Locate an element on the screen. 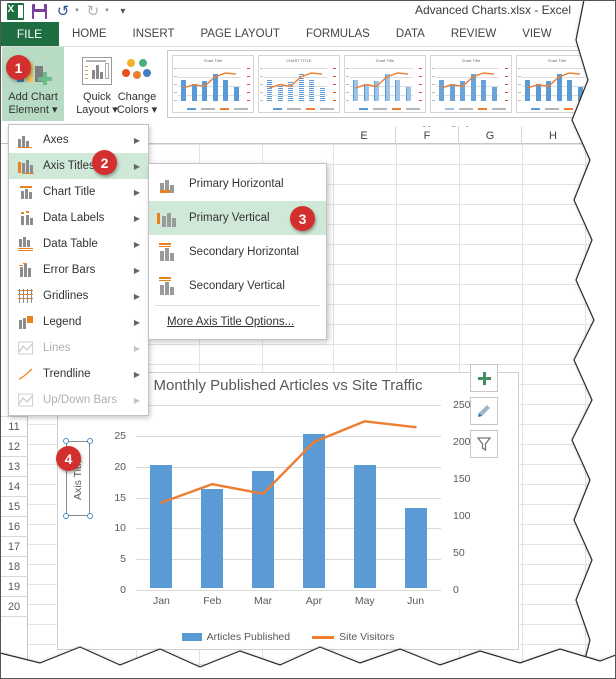  thumbnail-left-axis is located at coordinates (348, 84).